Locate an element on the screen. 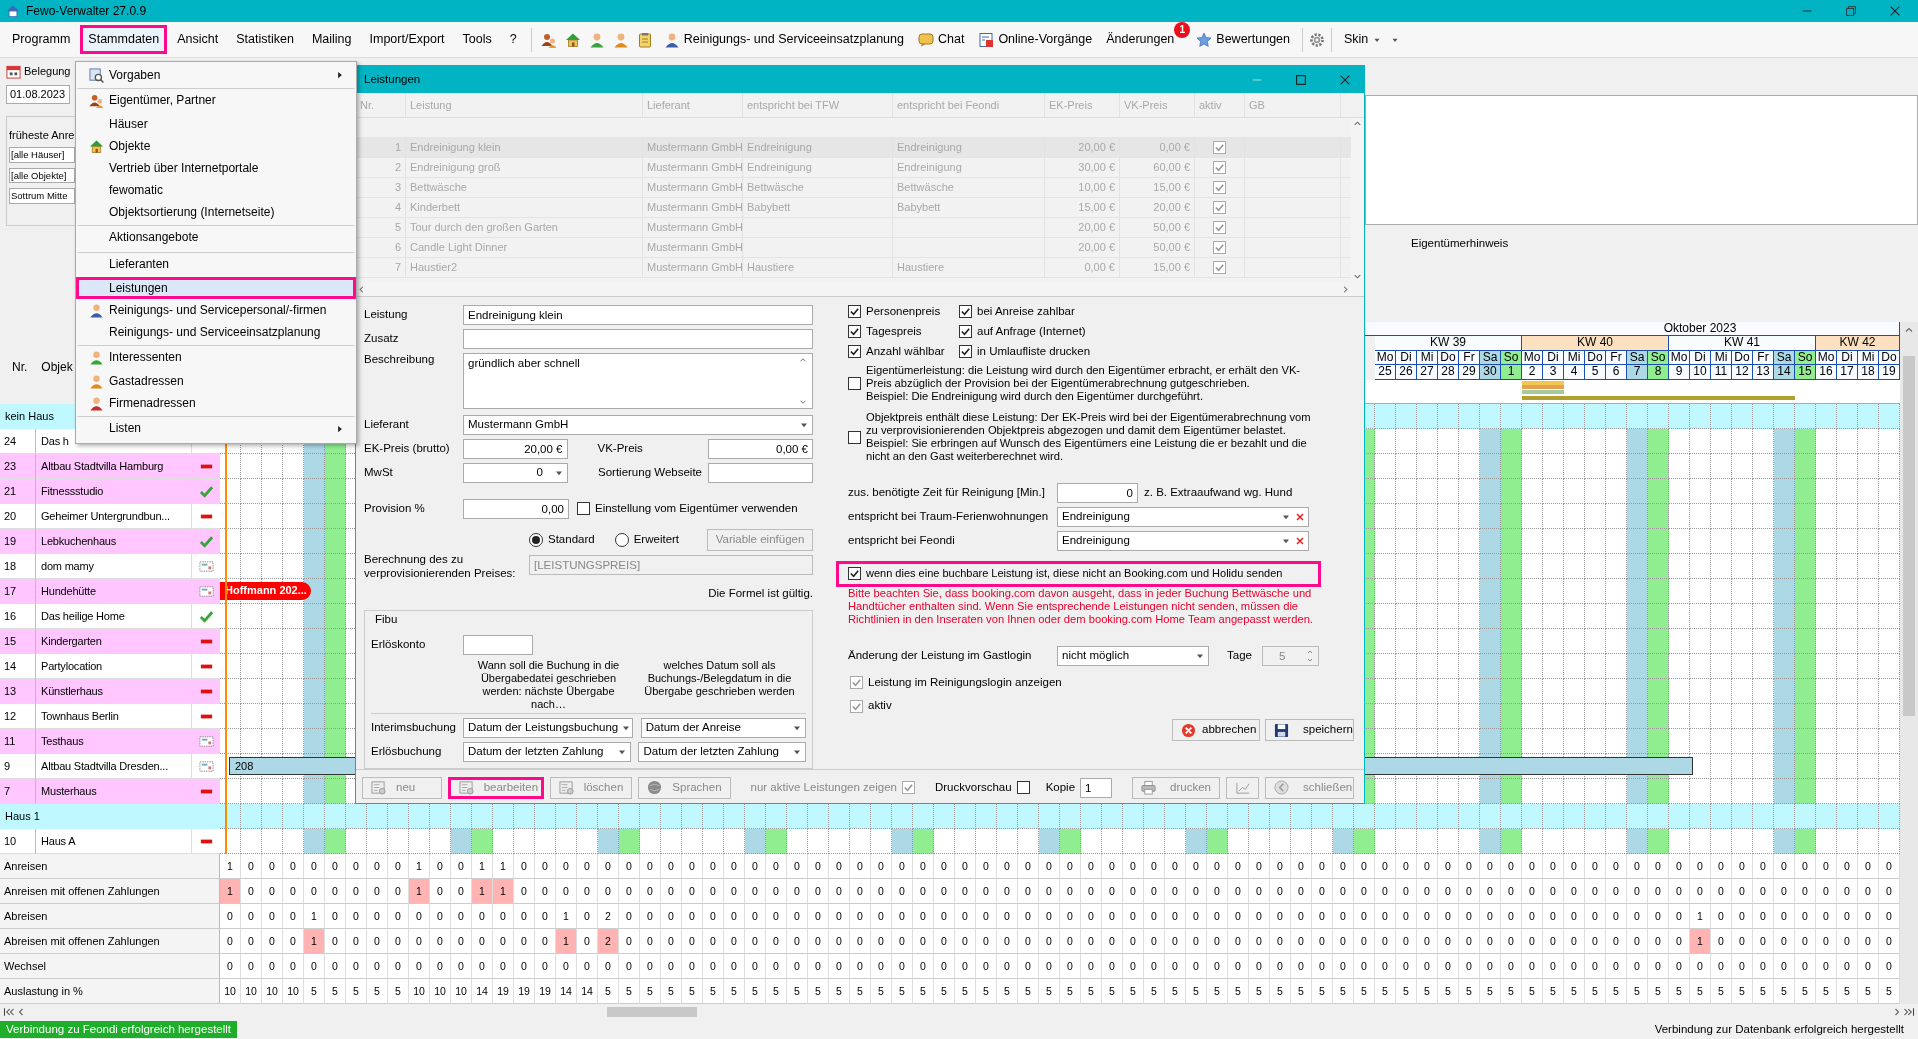  week-header: KW 41 is located at coordinates (1742, 343).